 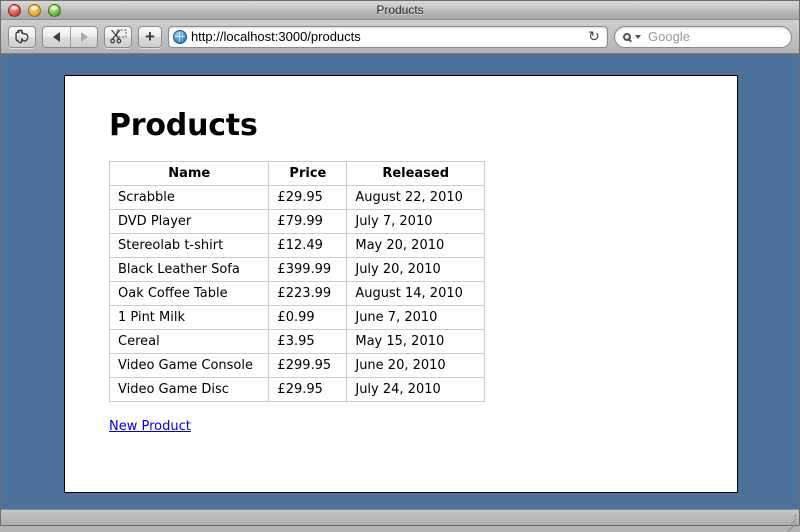 I want to click on cell-released: August 22, 2010, so click(x=415, y=197).